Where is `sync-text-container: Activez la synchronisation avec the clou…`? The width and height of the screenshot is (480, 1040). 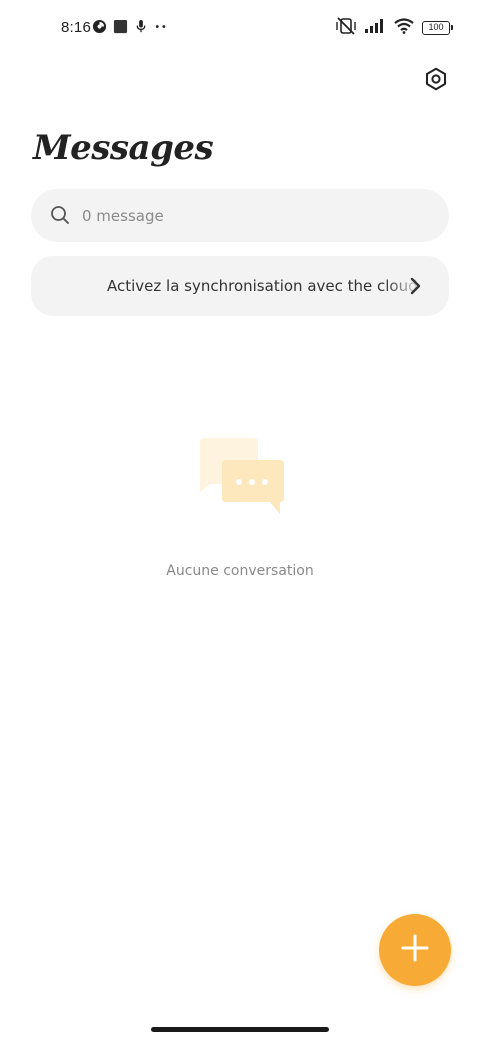 sync-text-container: Activez la synchronisation avec the clou… is located at coordinates (265, 286).